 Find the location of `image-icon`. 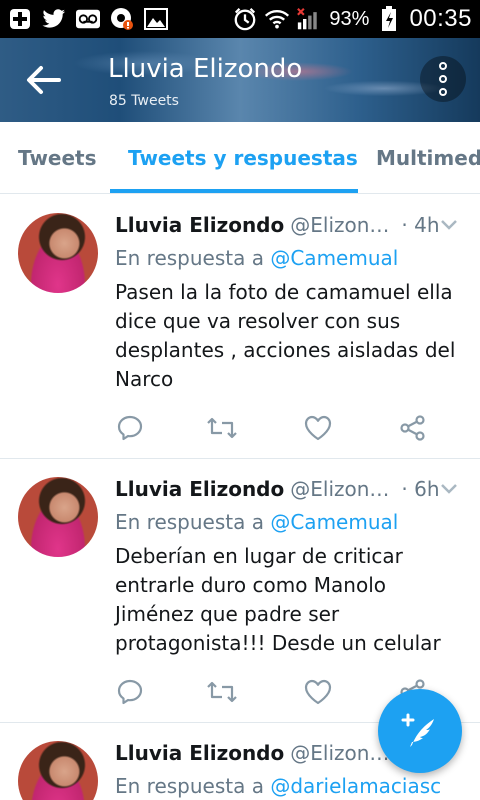

image-icon is located at coordinates (156, 19).